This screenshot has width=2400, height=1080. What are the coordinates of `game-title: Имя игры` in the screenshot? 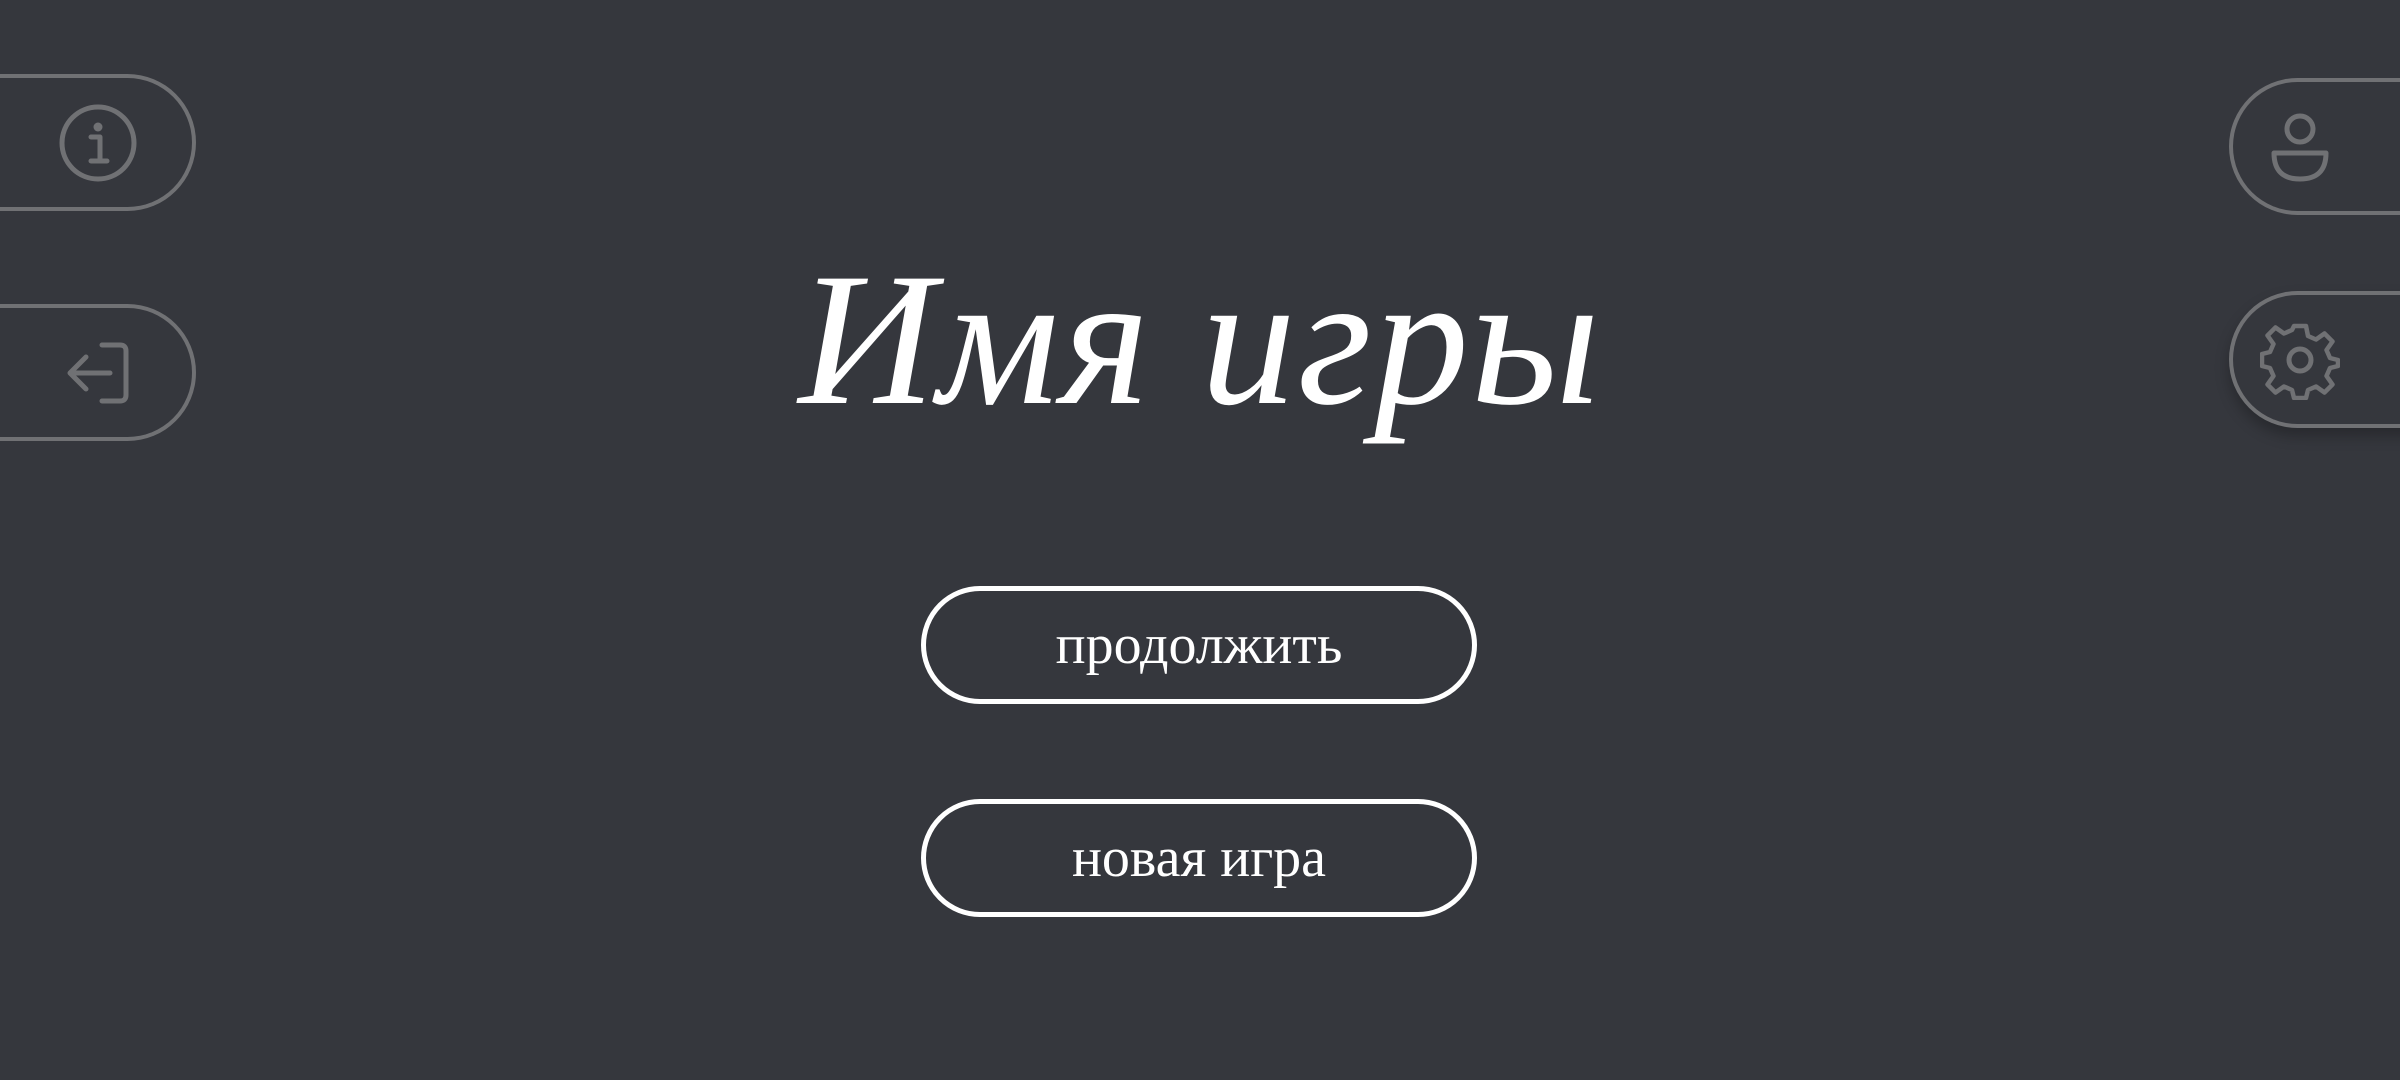 It's located at (1200, 340).